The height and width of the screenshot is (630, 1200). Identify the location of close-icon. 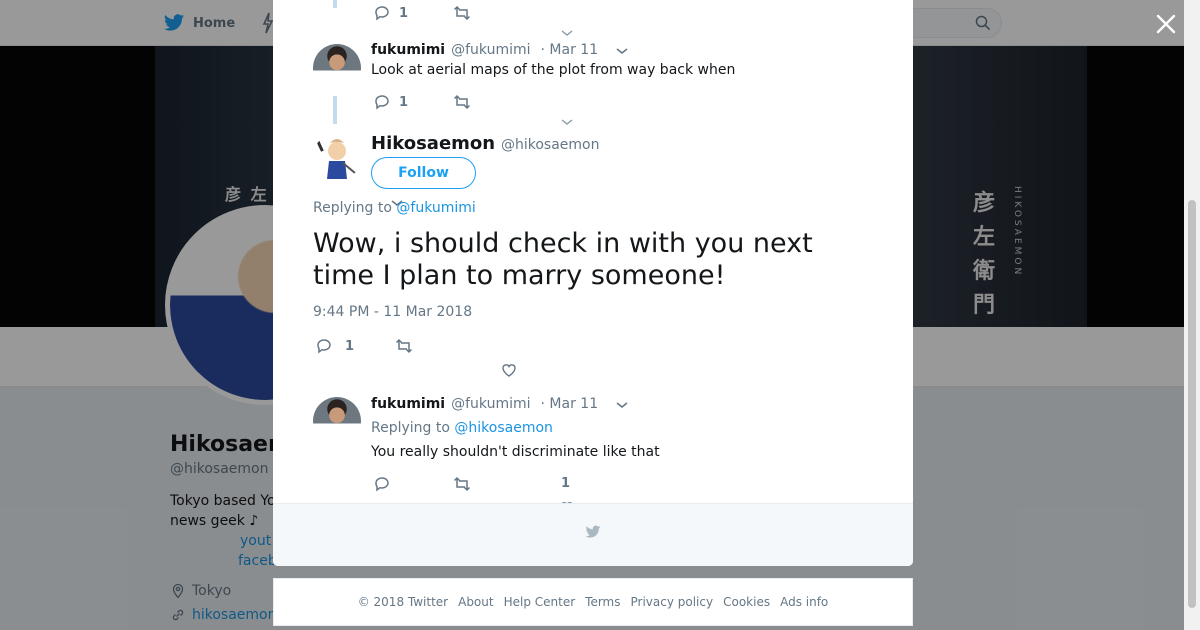
(1166, 24).